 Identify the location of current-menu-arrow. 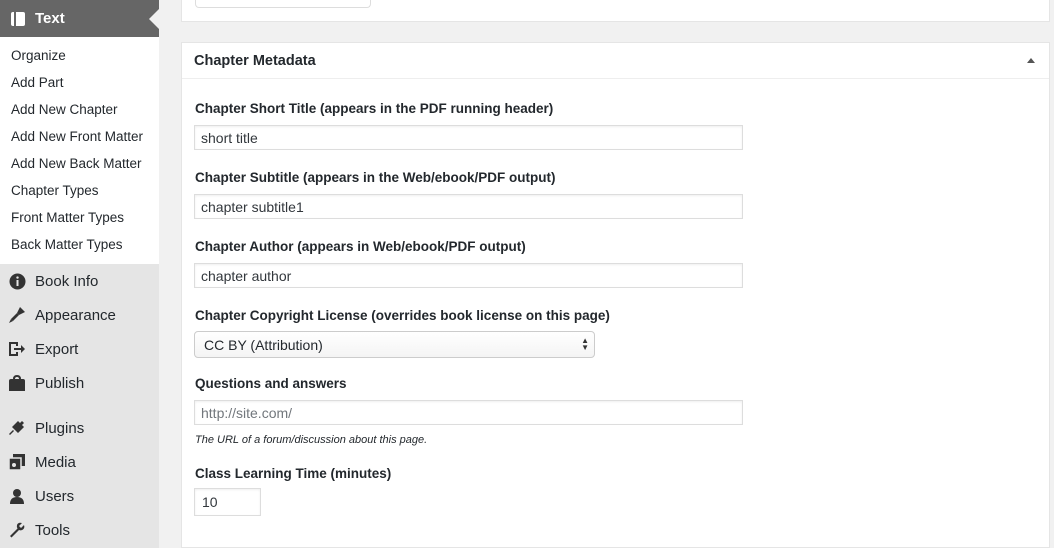
(154, 19).